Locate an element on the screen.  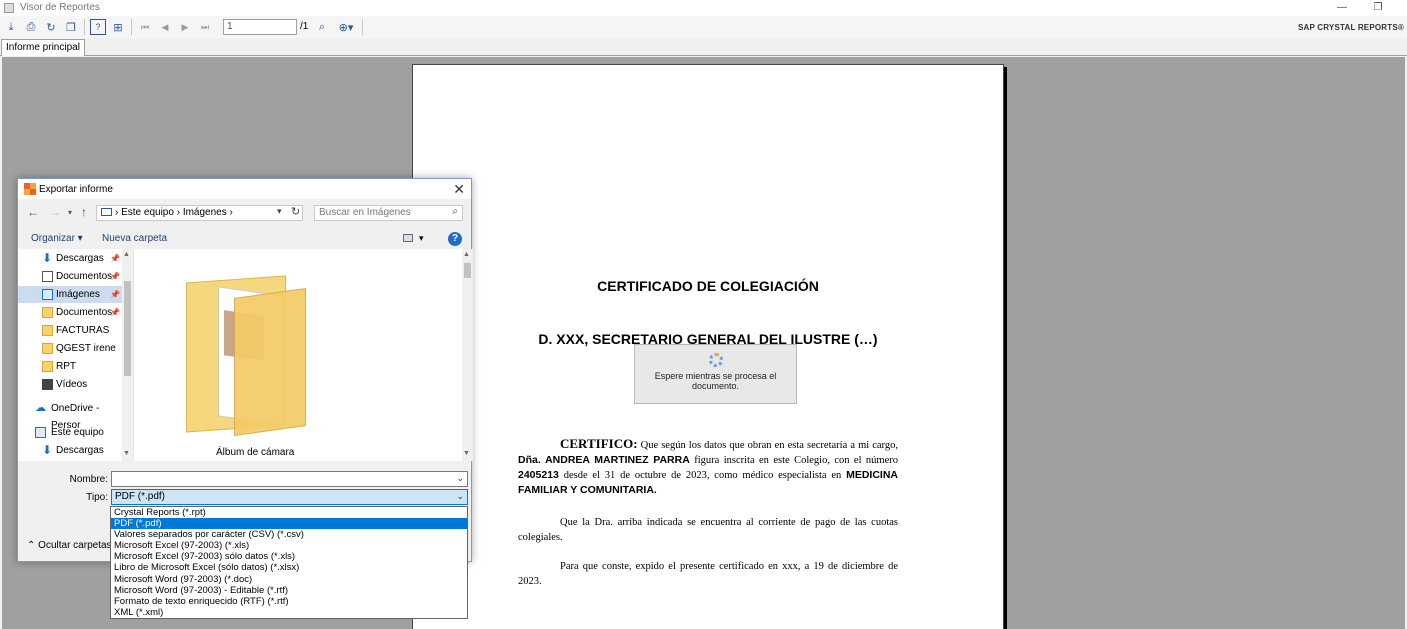
close-icon: ✕ is located at coordinates (459, 189).